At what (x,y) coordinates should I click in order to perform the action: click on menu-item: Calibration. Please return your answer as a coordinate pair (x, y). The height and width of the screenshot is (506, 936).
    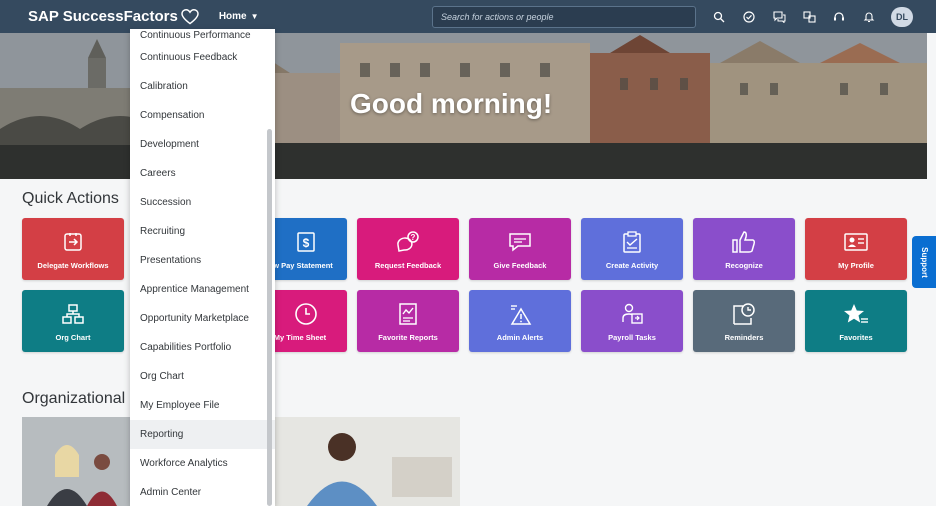
    Looking at the image, I should click on (202, 86).